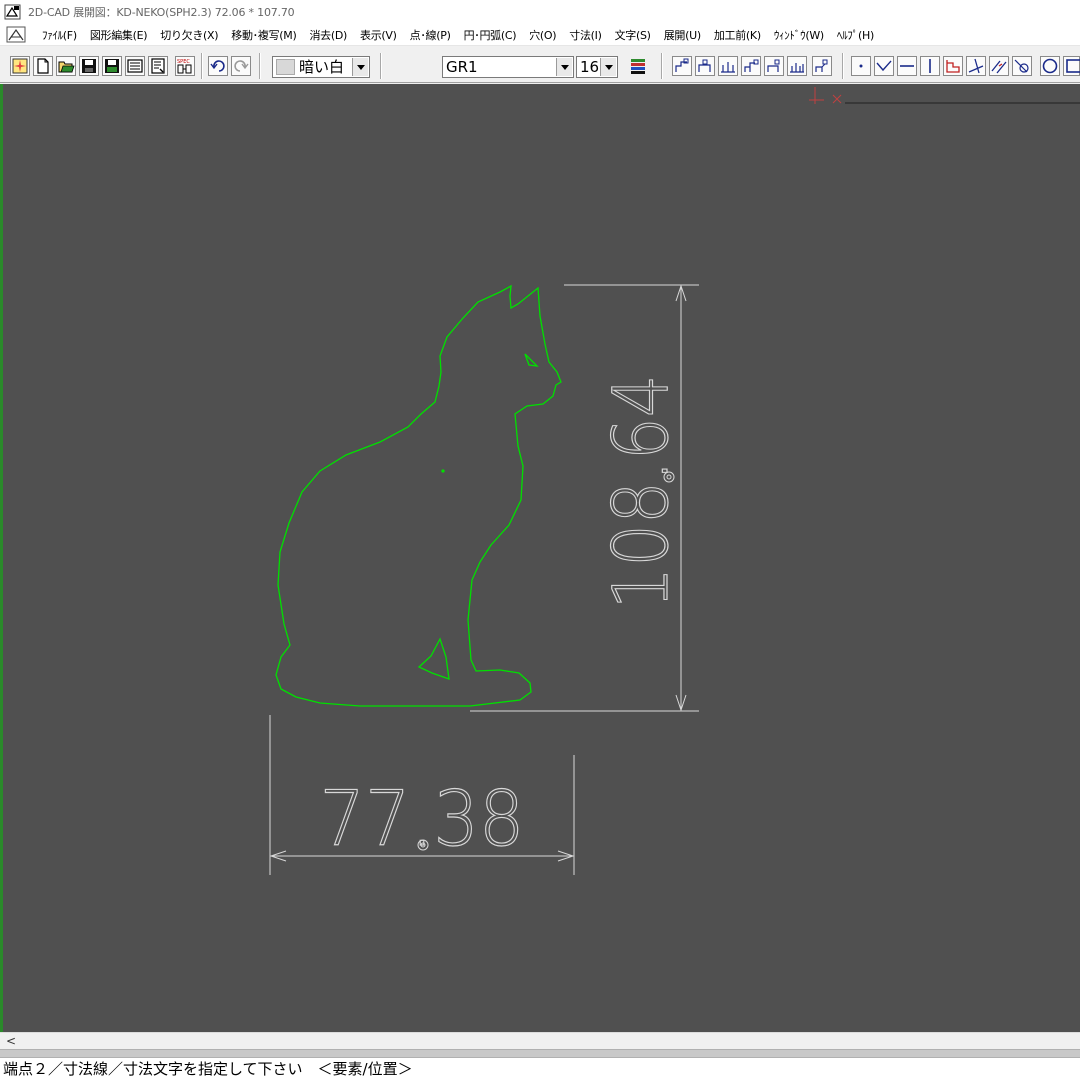  What do you see at coordinates (930, 66) in the screenshot?
I see `vertical-line-button` at bounding box center [930, 66].